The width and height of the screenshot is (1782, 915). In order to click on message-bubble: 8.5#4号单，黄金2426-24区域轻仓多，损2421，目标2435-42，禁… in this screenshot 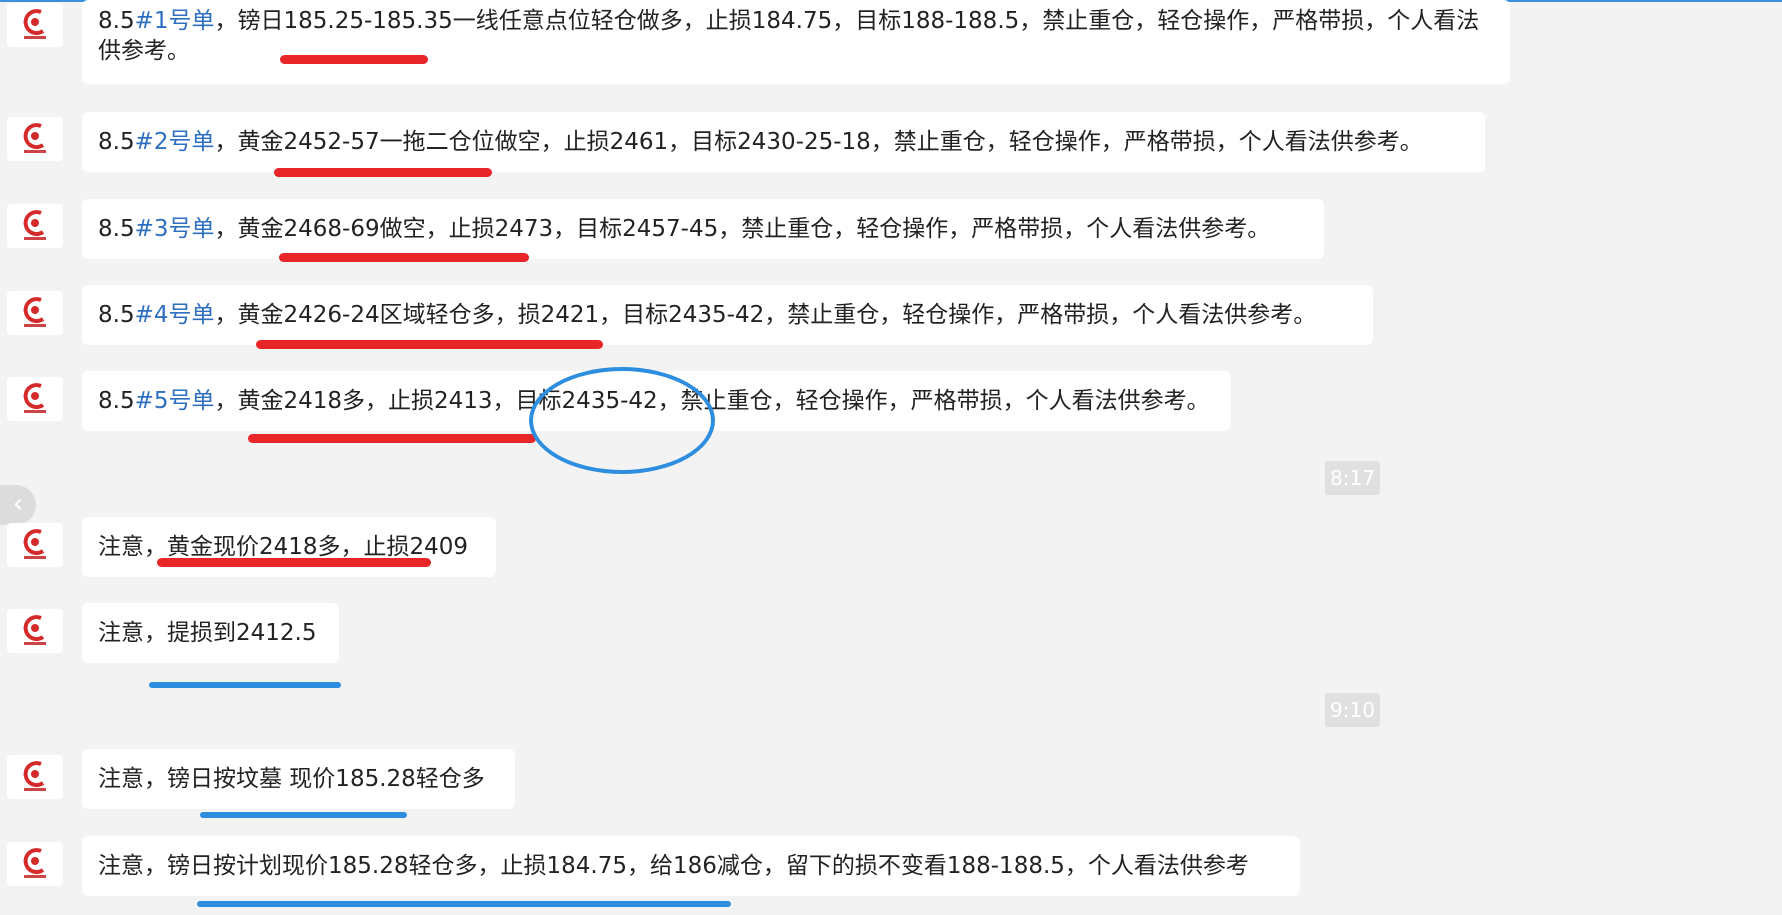, I will do `click(727, 315)`.